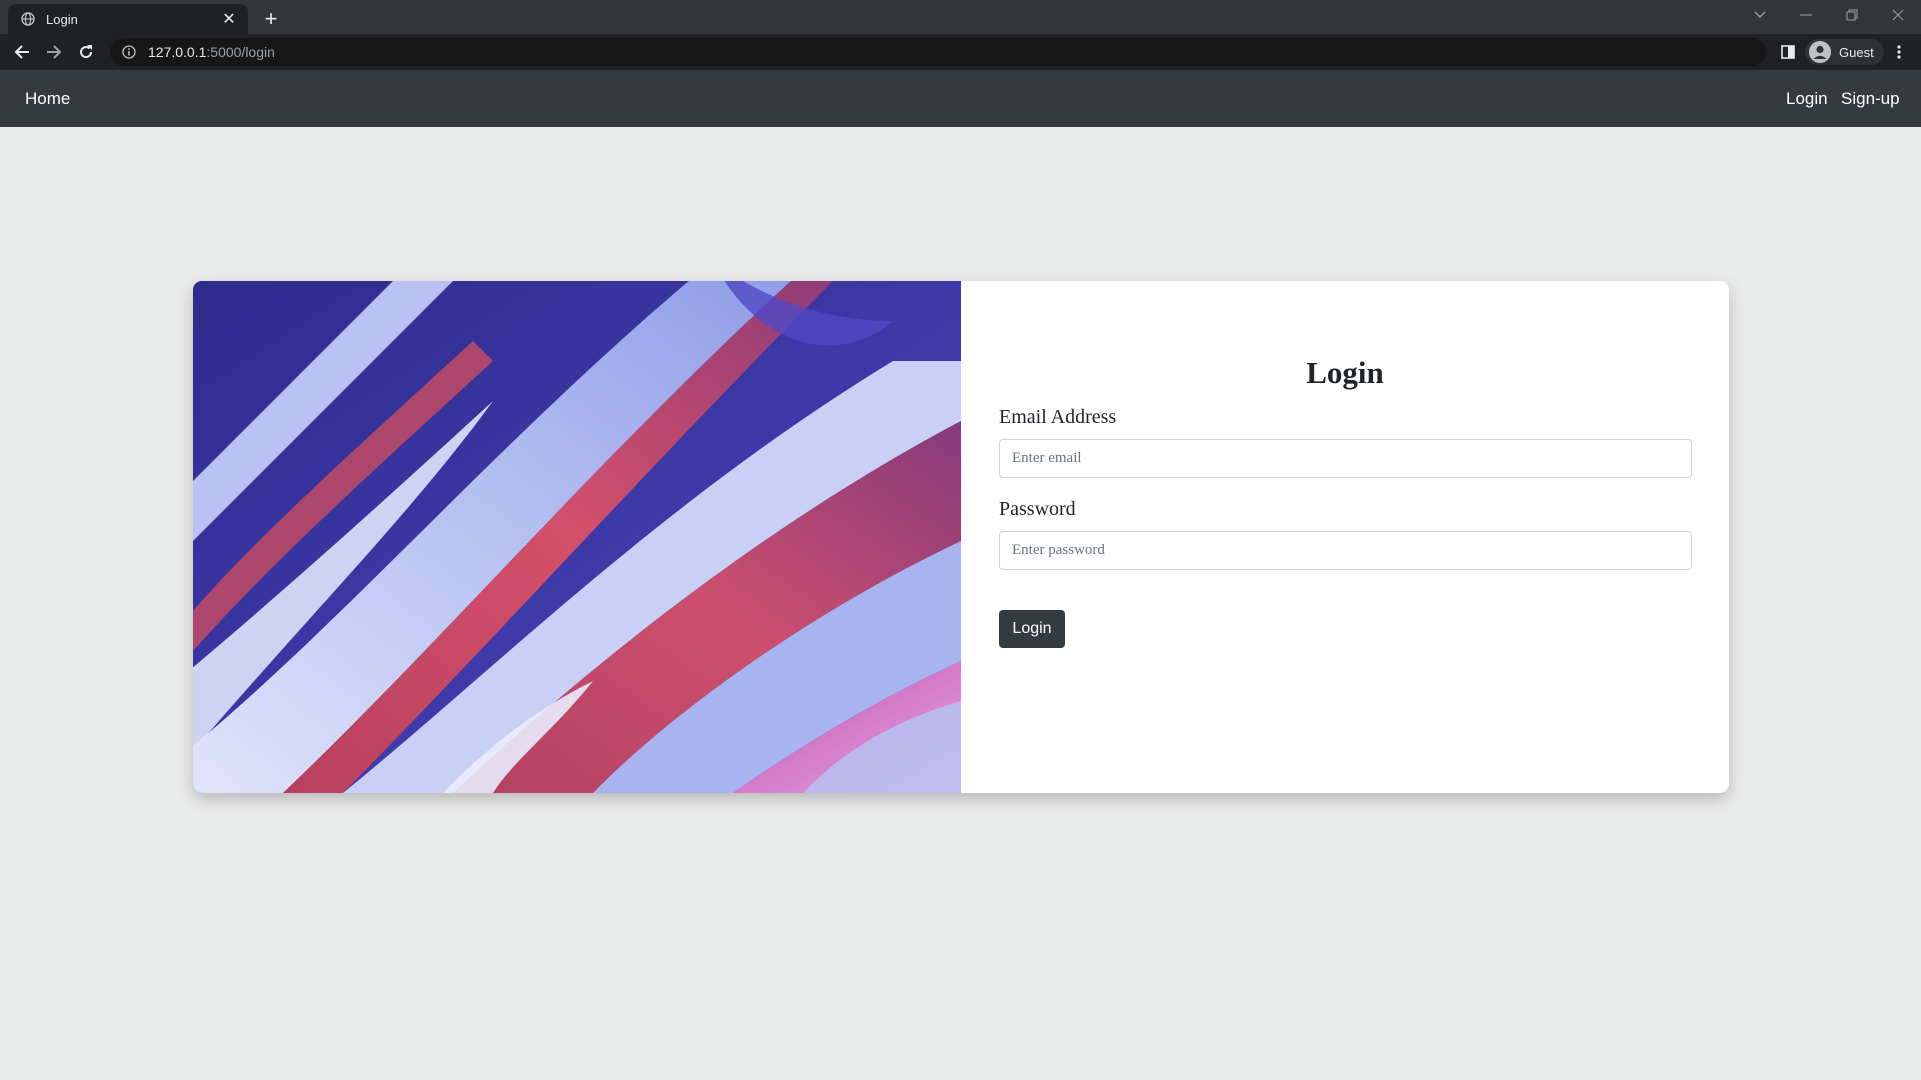  What do you see at coordinates (240, 52) in the screenshot?
I see `url-path: :5000/login` at bounding box center [240, 52].